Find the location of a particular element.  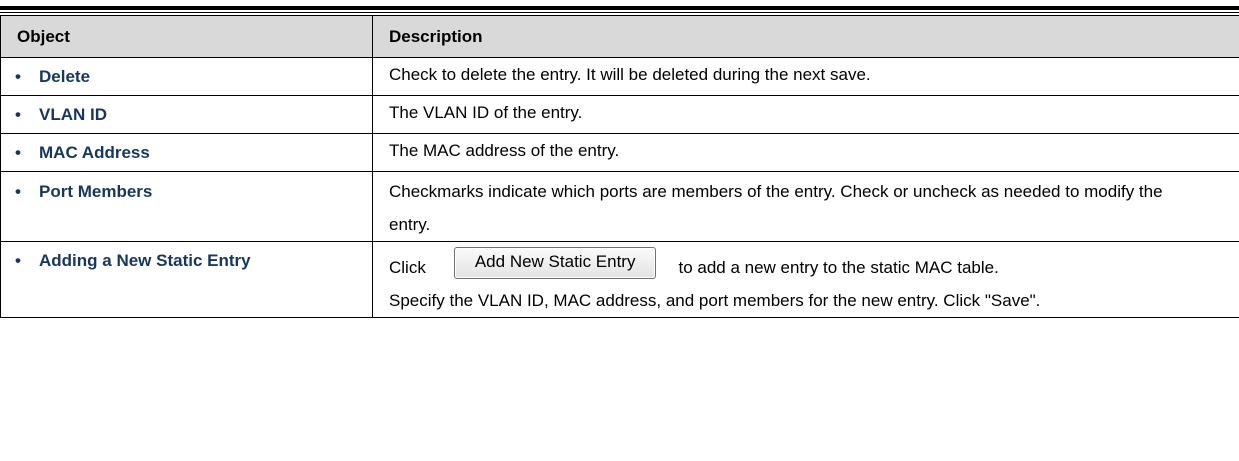

top-rule-thin is located at coordinates (619, 12).